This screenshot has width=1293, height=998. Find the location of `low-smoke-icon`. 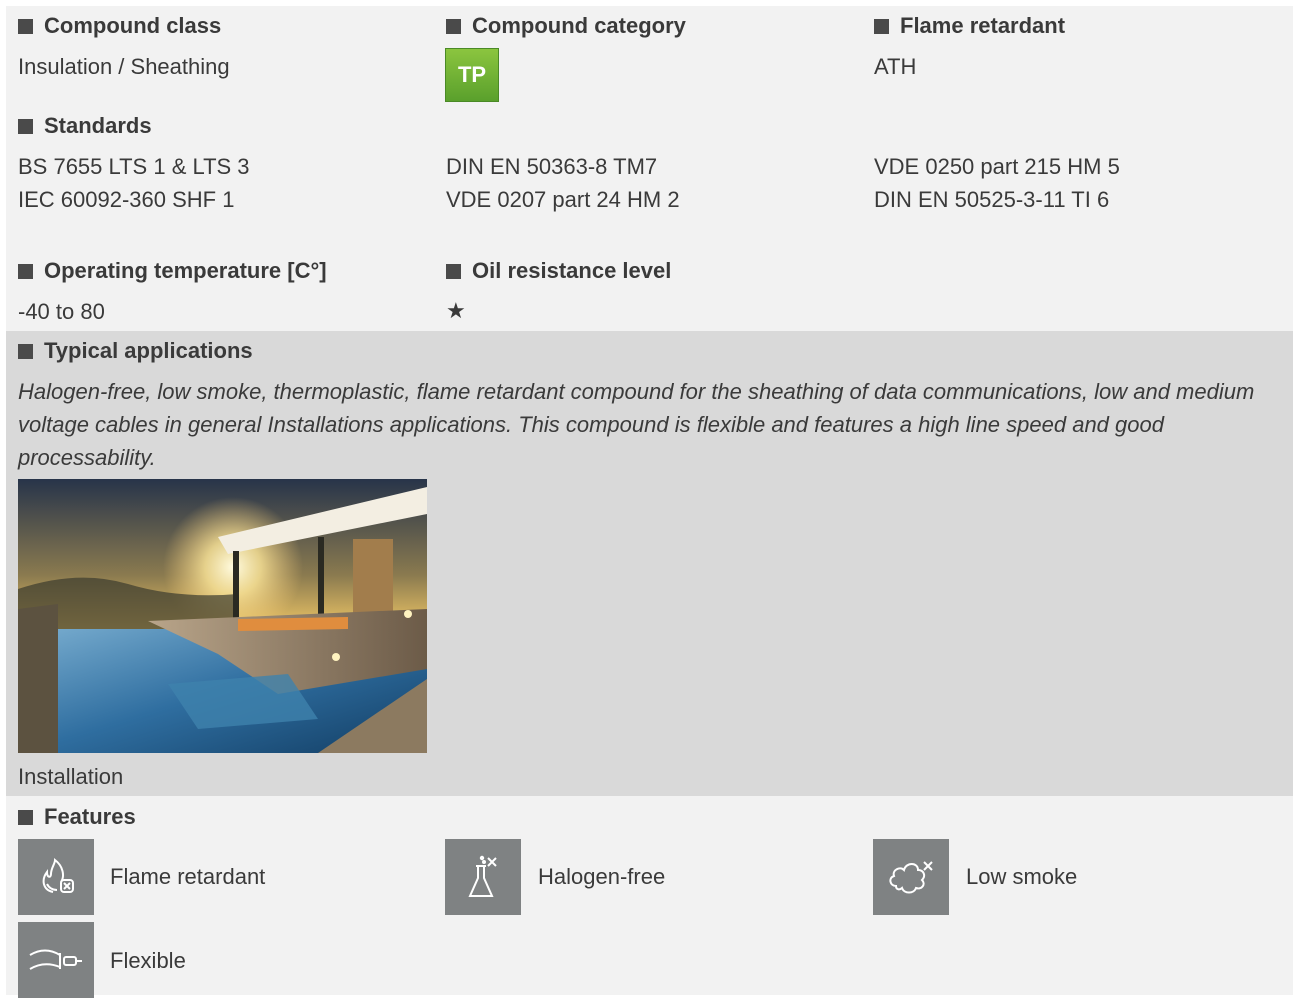

low-smoke-icon is located at coordinates (911, 877).